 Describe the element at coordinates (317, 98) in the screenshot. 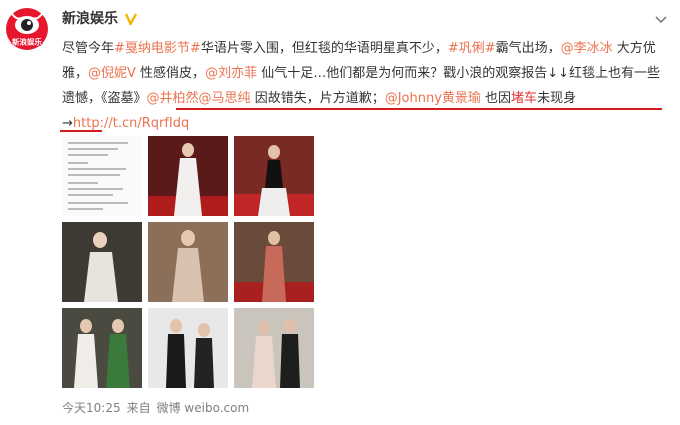

I see `text-segment: 因故错失，片方道歉；` at that location.